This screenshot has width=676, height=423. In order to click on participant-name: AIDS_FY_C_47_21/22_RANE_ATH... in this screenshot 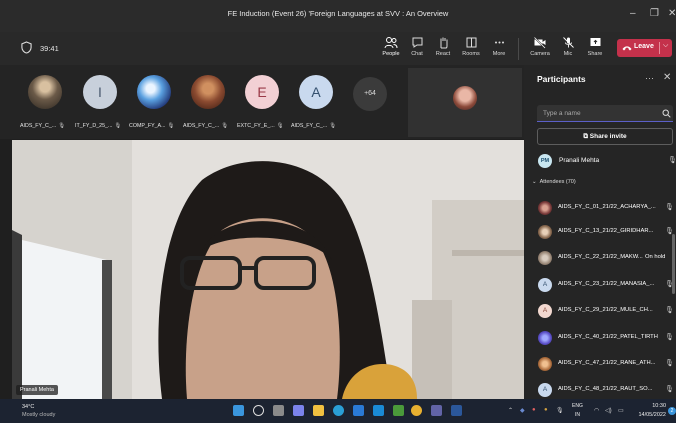, I will do `click(607, 363)`.